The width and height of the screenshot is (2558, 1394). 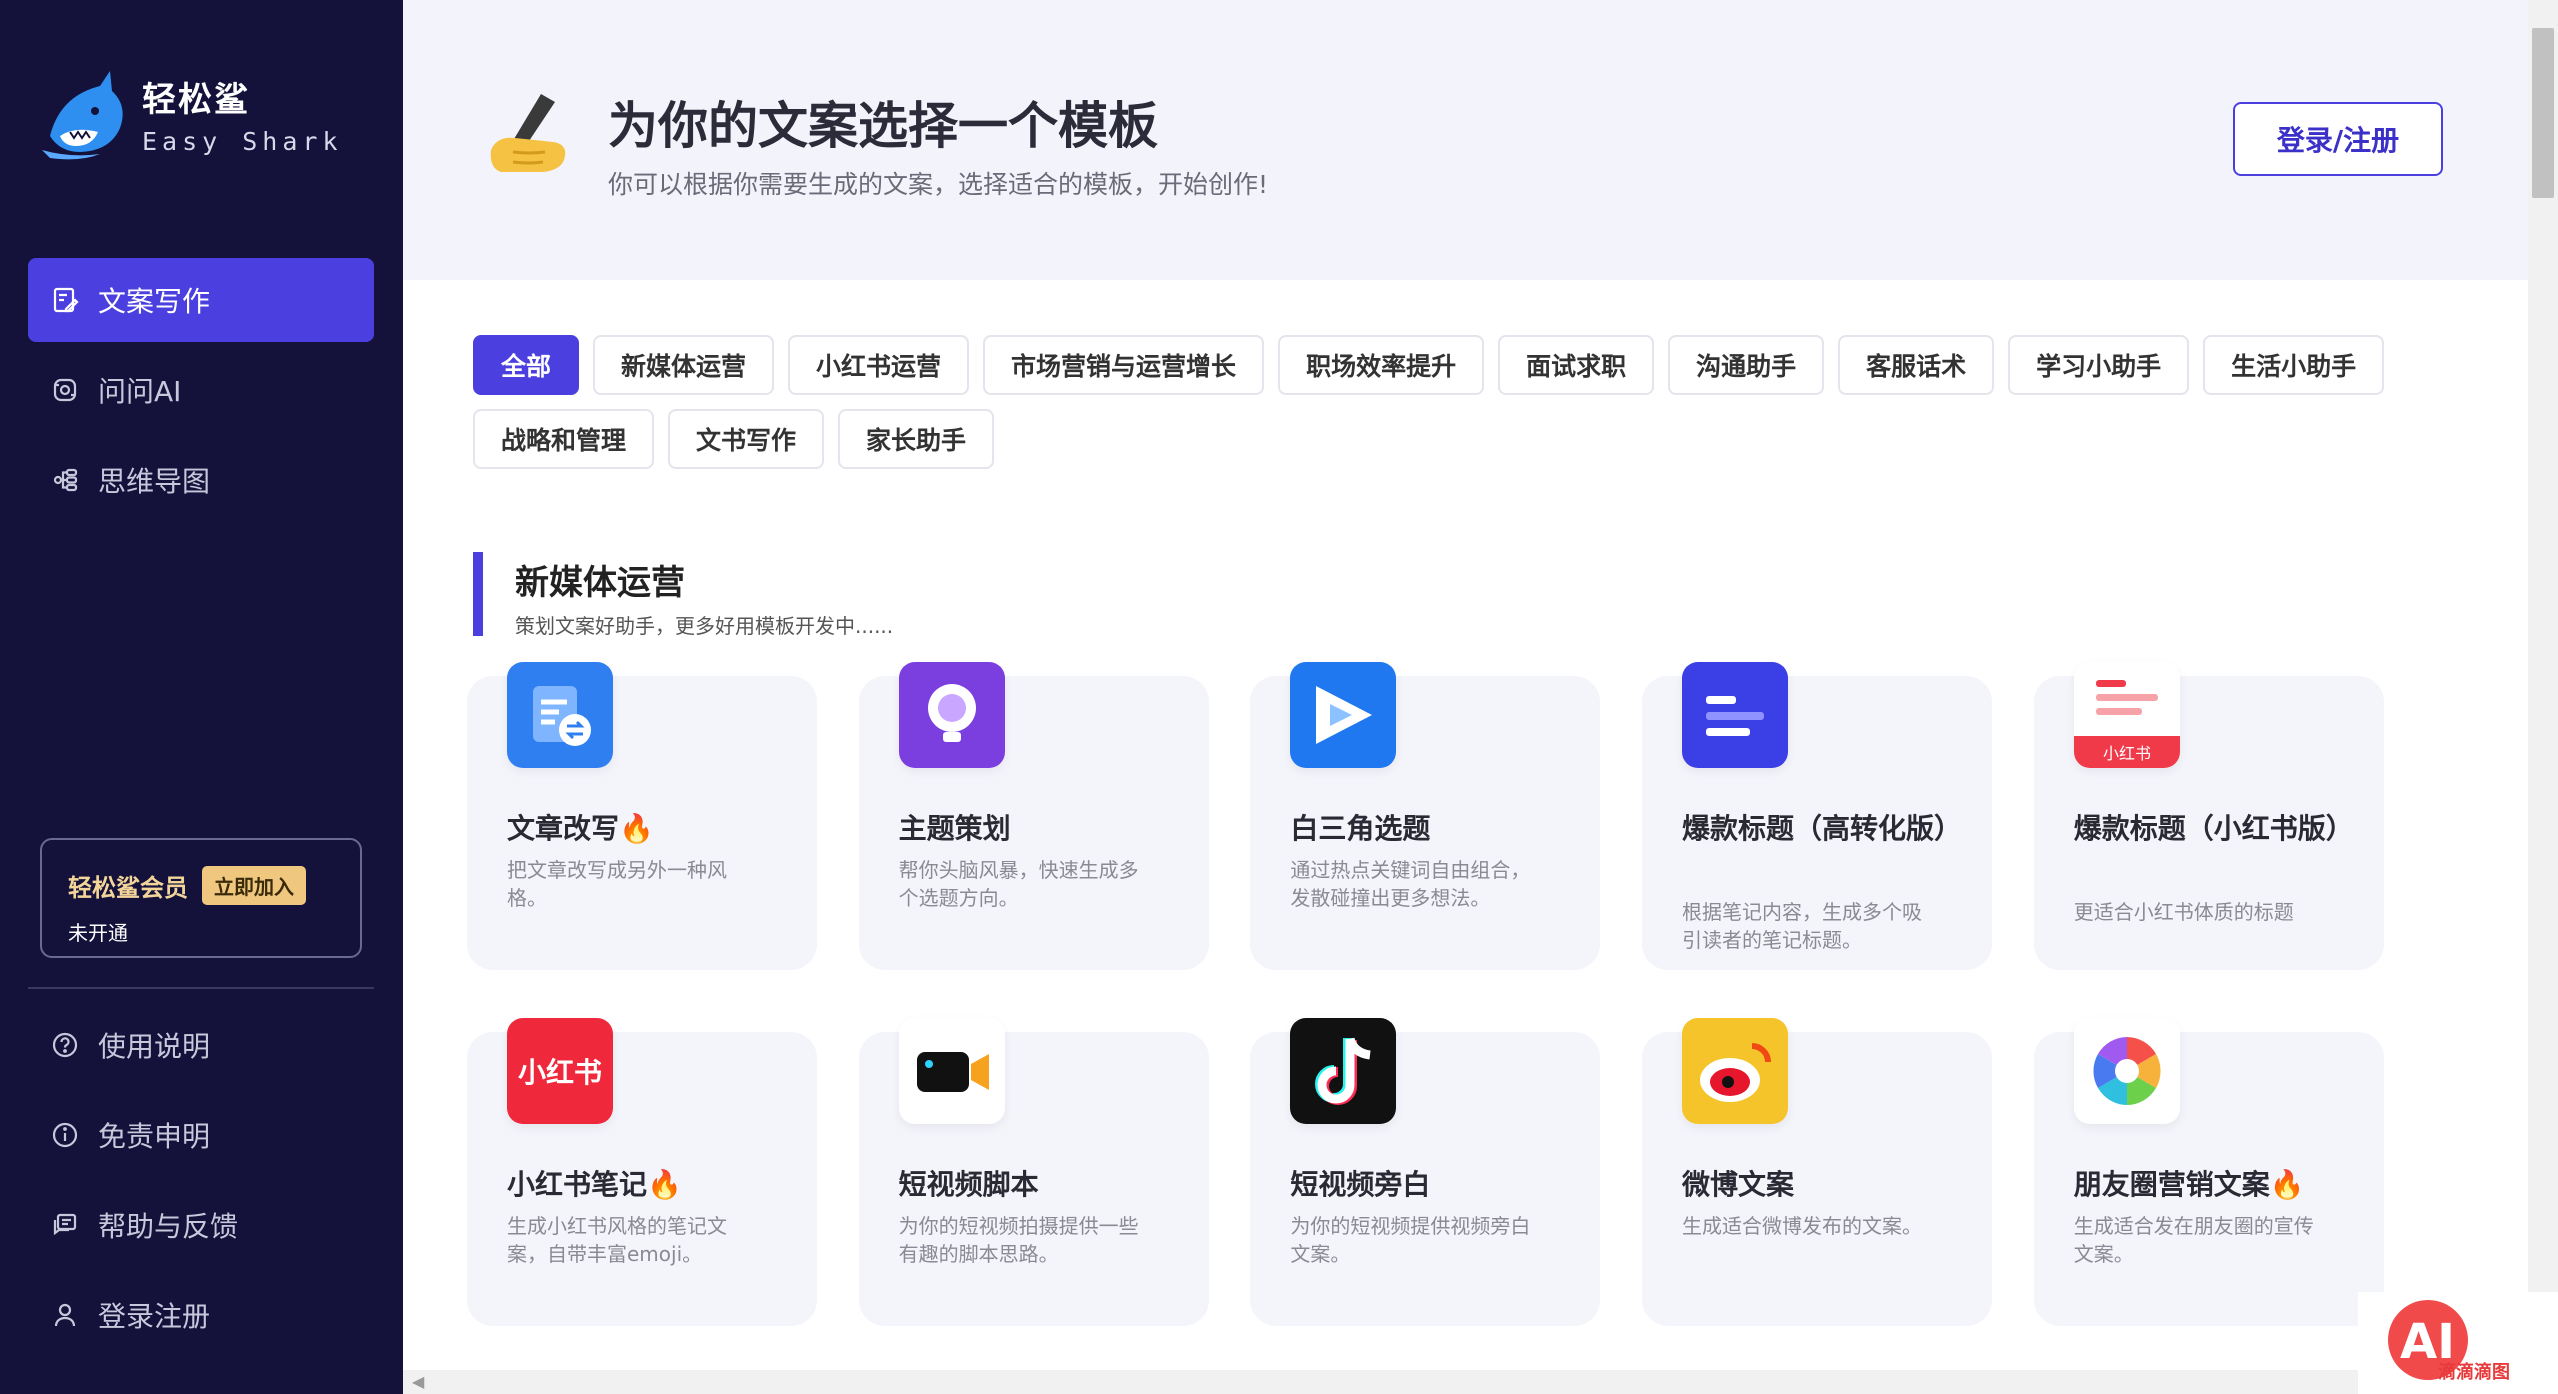 I want to click on mindmap-icon, so click(x=65, y=480).